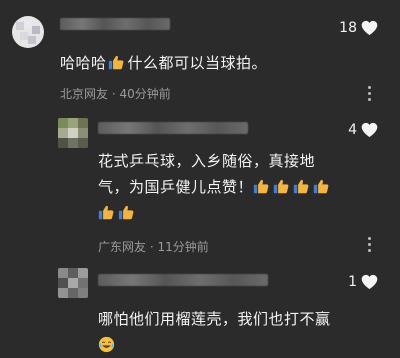 This screenshot has height=358, width=400. Describe the element at coordinates (352, 130) in the screenshot. I see `like-count: 4` at that location.